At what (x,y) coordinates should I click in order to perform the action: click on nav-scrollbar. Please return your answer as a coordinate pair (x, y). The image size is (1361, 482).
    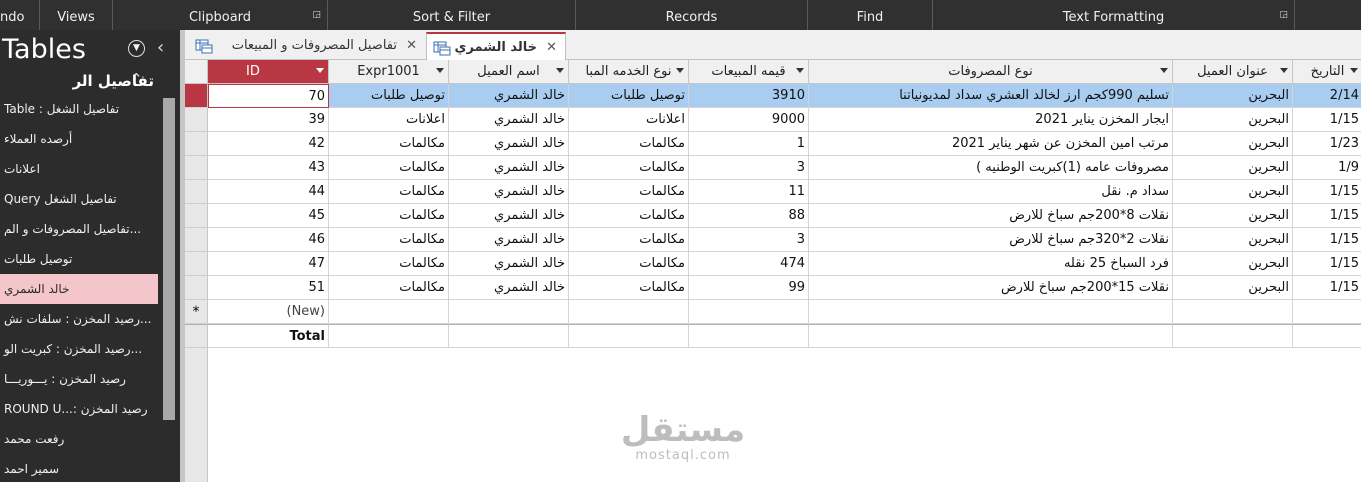
    Looking at the image, I should click on (169, 285).